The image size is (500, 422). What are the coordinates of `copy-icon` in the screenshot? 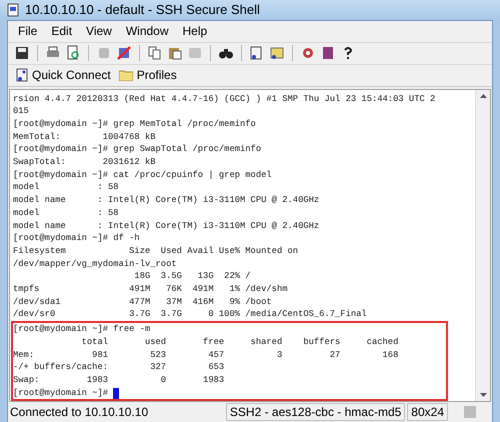 It's located at (155, 53).